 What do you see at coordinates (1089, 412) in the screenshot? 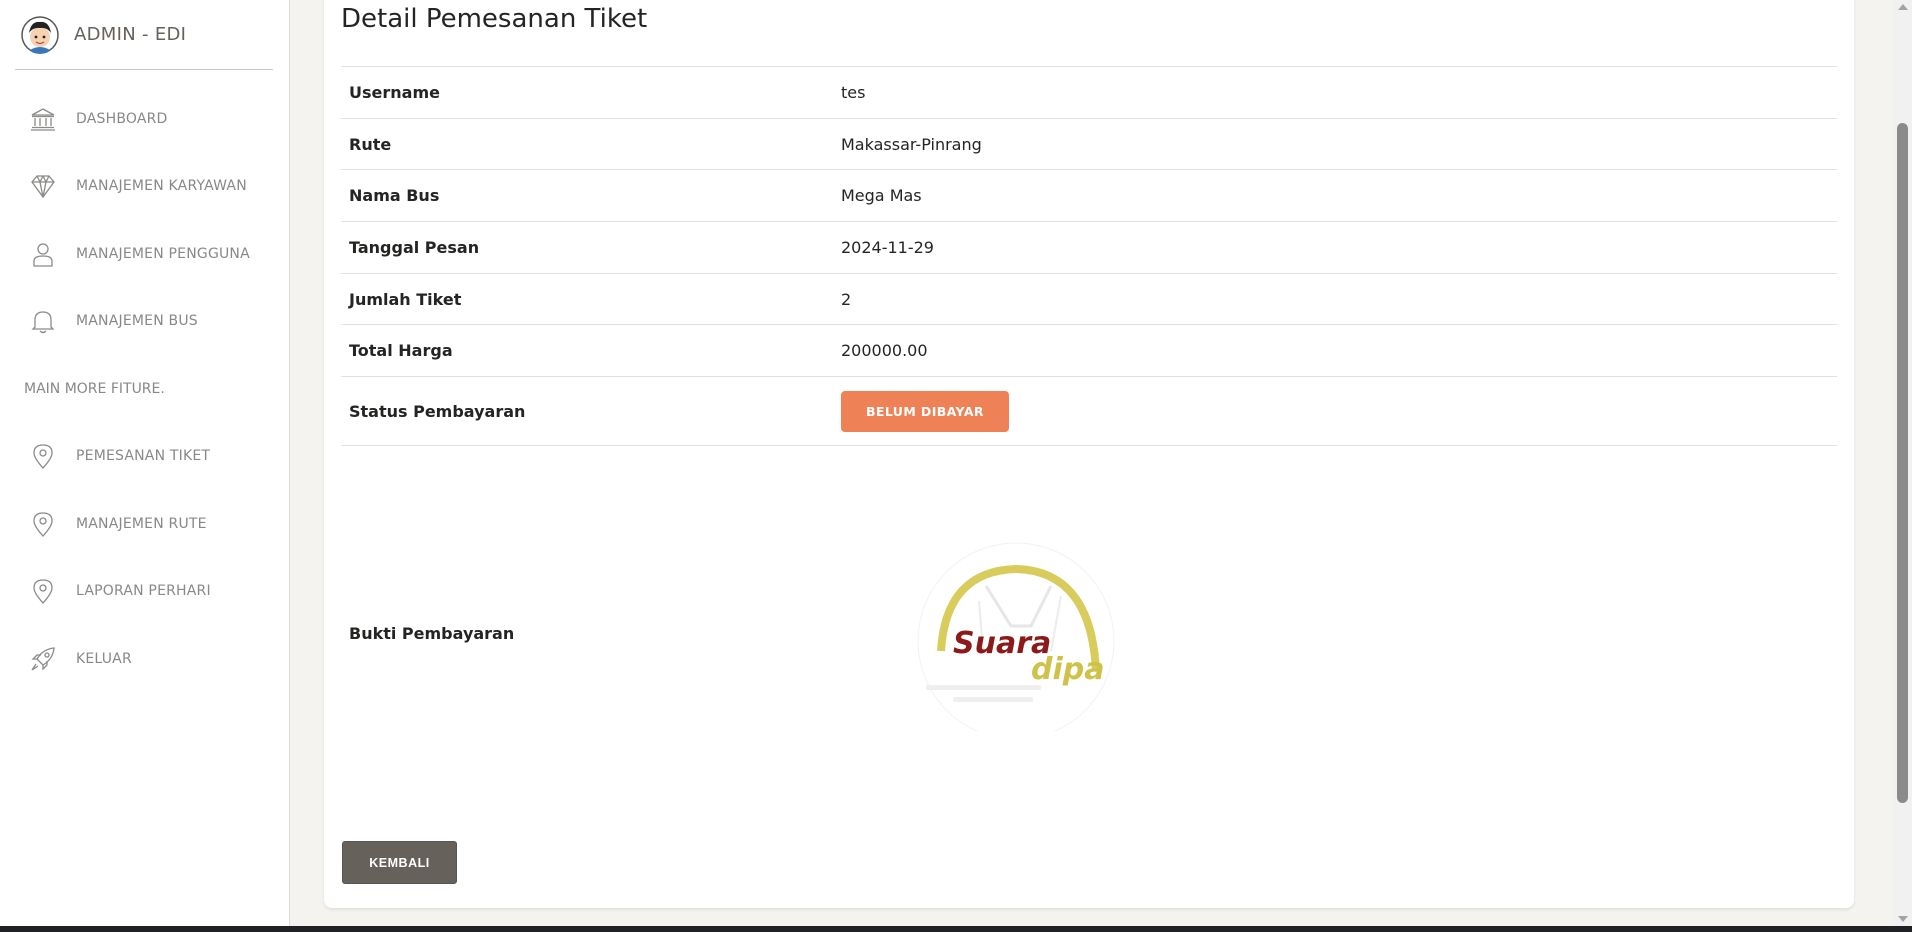
I see `table-row: Status Pembayaran BELUM DIBAYAR` at bounding box center [1089, 412].